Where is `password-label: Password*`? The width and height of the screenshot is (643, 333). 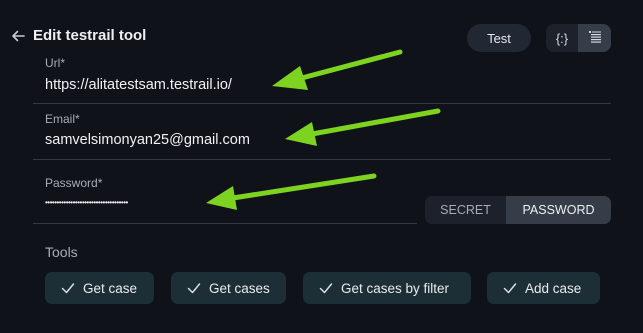
password-label: Password* is located at coordinates (74, 183).